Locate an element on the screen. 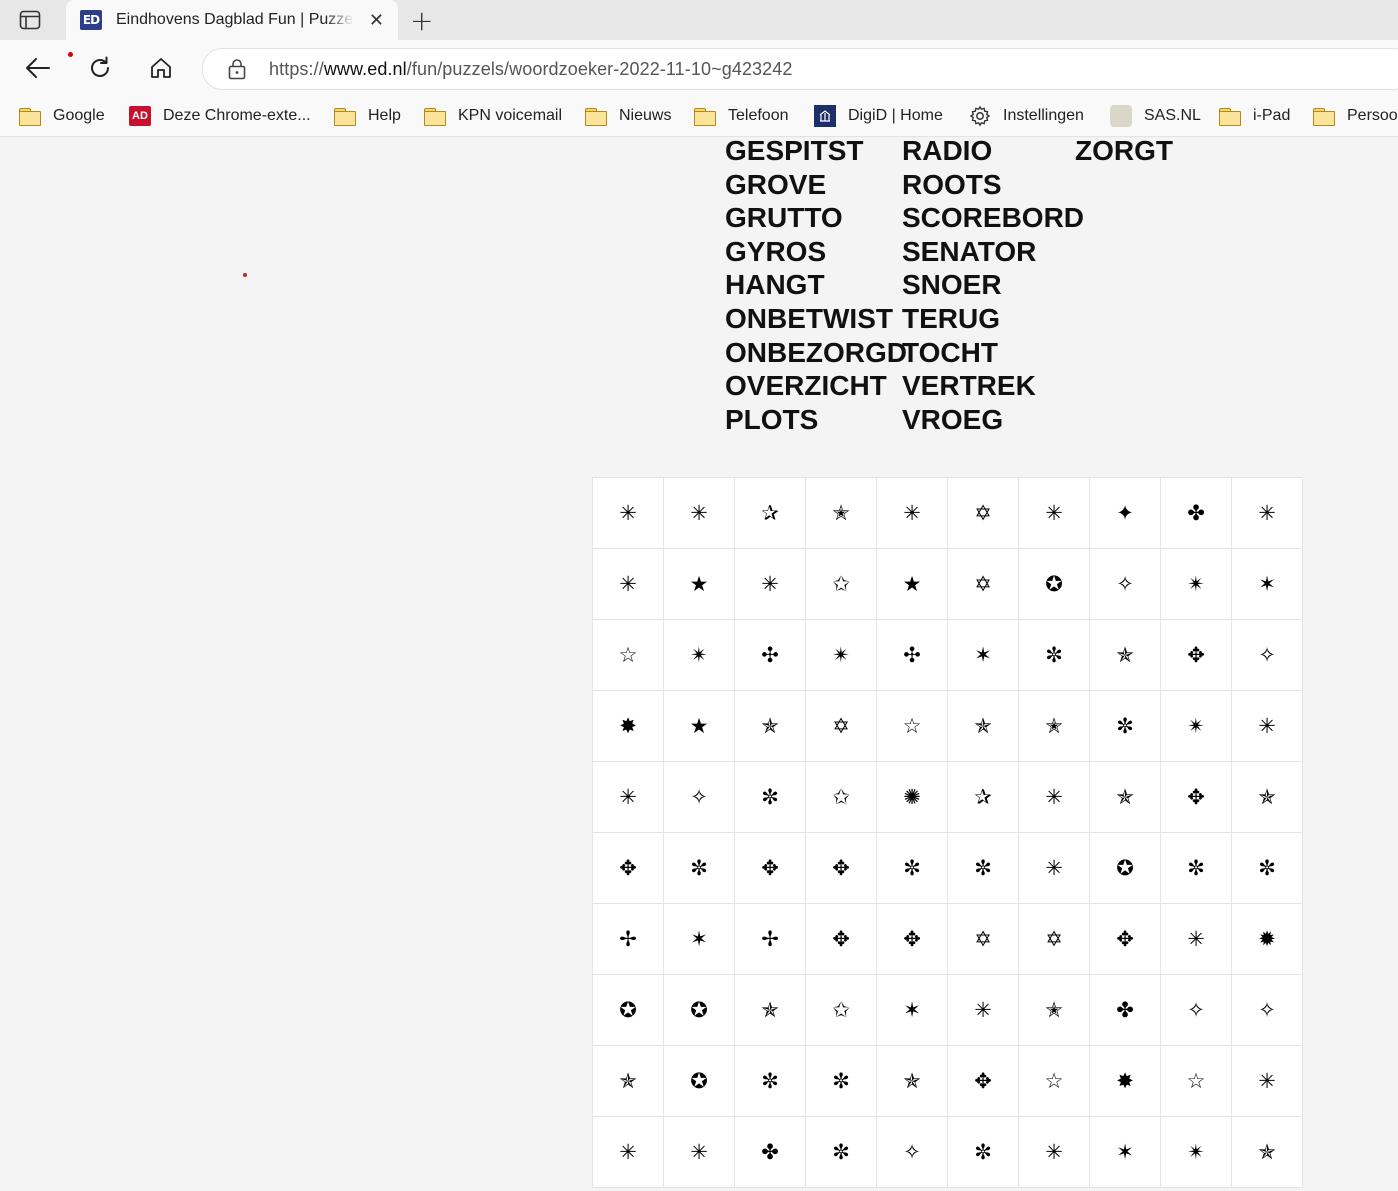  bookmark-digid: DigiD | Home is located at coordinates (878, 116).